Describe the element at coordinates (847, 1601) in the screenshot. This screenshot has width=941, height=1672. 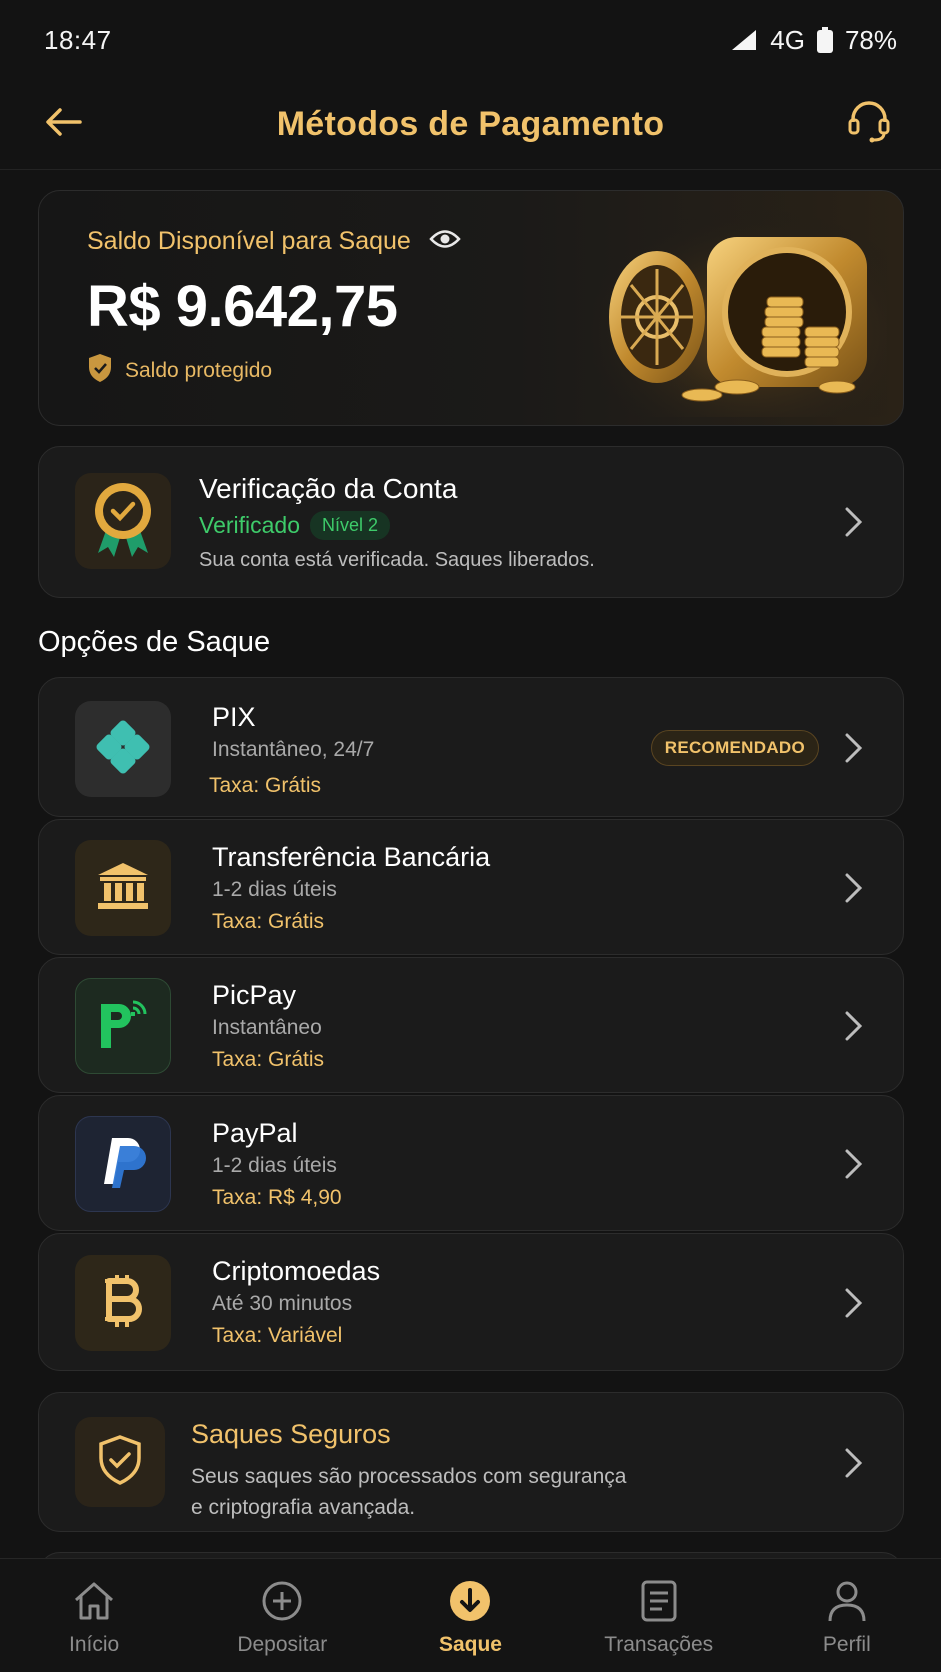
I see `user-icon` at that location.